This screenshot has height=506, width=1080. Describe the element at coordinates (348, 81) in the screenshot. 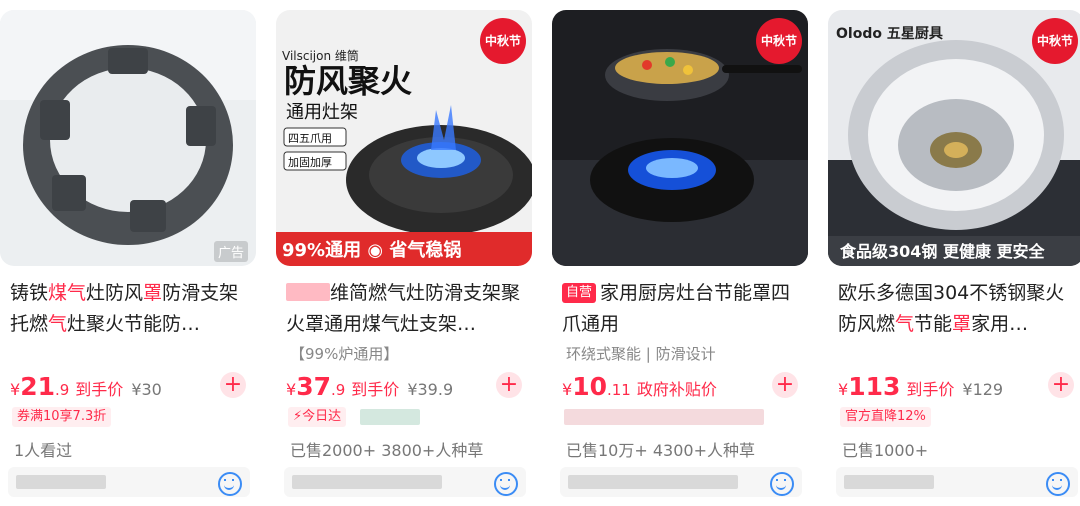

I see `image-headline-text: 防风聚火` at that location.